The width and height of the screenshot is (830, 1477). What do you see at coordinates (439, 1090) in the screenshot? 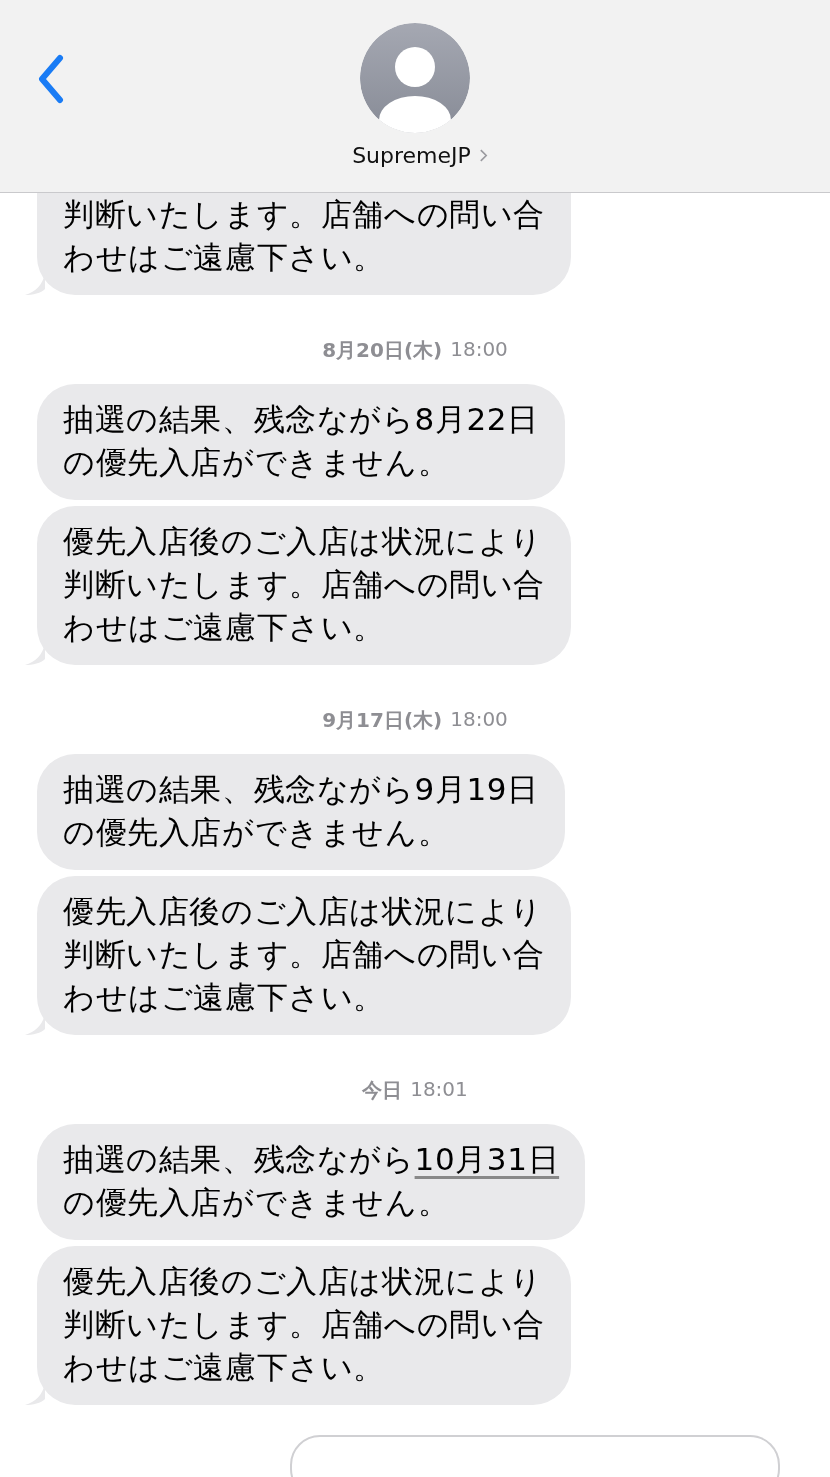
I see `message-time: 18:01` at bounding box center [439, 1090].